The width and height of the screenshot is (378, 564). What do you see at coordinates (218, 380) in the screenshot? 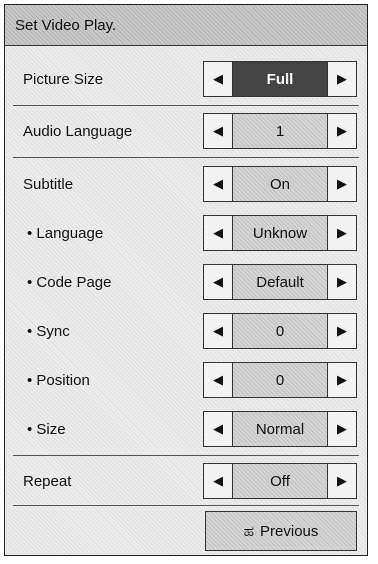
I see `position-prev-arrow-icon: ◀` at bounding box center [218, 380].